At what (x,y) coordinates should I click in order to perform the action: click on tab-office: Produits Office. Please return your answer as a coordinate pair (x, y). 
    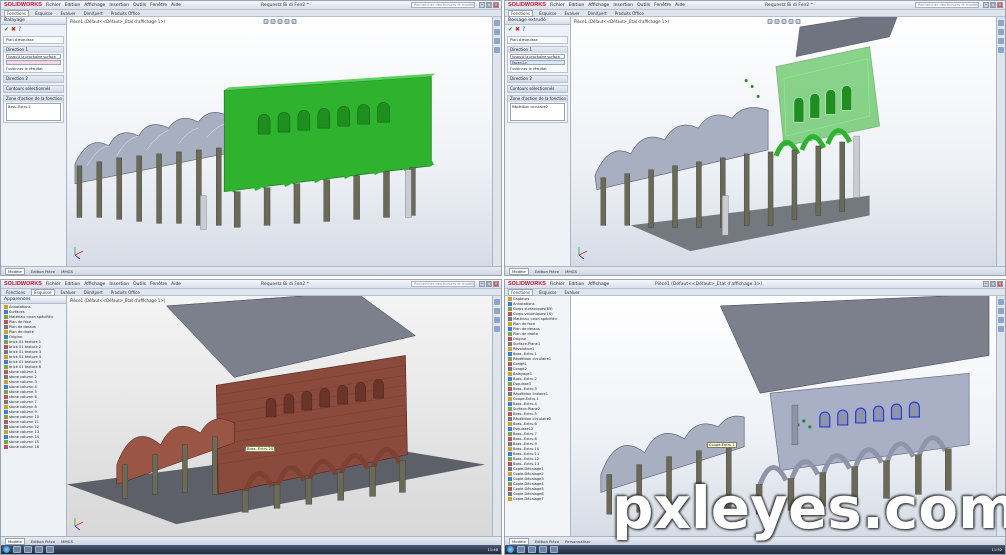
    Looking at the image, I should click on (629, 13).